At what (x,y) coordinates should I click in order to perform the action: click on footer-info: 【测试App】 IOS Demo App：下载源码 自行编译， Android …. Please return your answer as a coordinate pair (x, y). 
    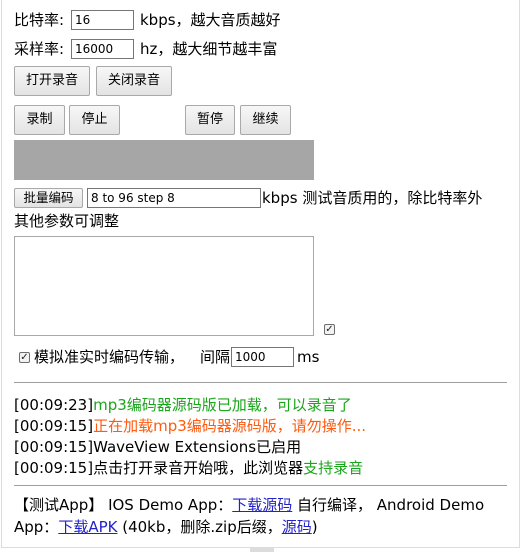
    Looking at the image, I should click on (261, 516).